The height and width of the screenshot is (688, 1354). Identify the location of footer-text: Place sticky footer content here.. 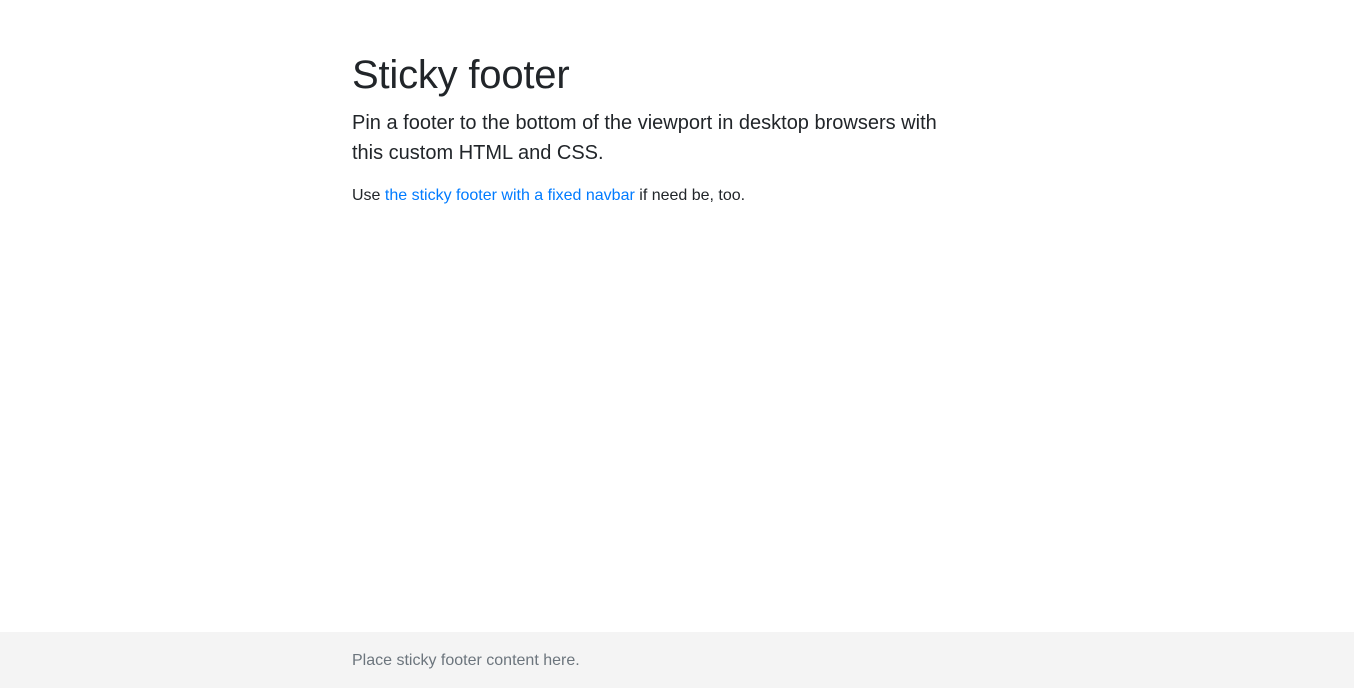
(466, 660).